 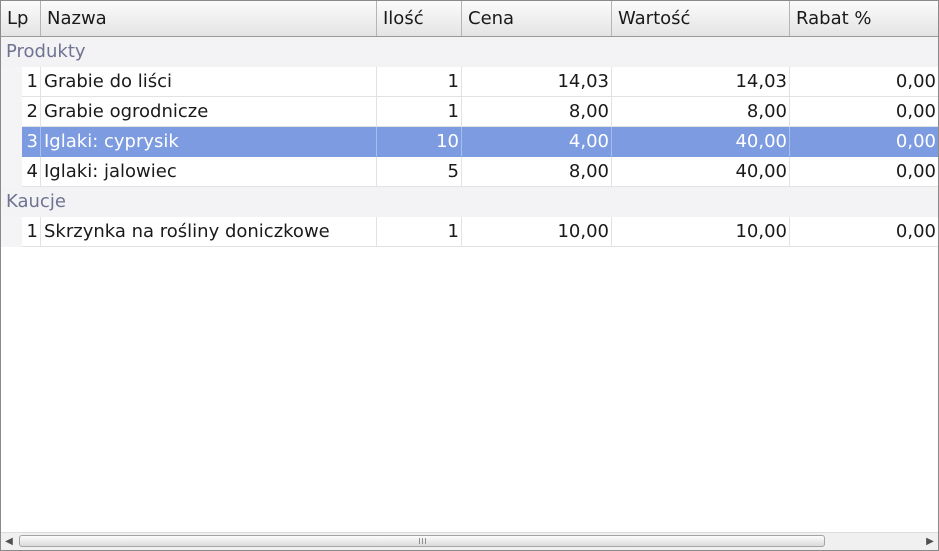 What do you see at coordinates (21, 18) in the screenshot?
I see `column-header-lp: Lp` at bounding box center [21, 18].